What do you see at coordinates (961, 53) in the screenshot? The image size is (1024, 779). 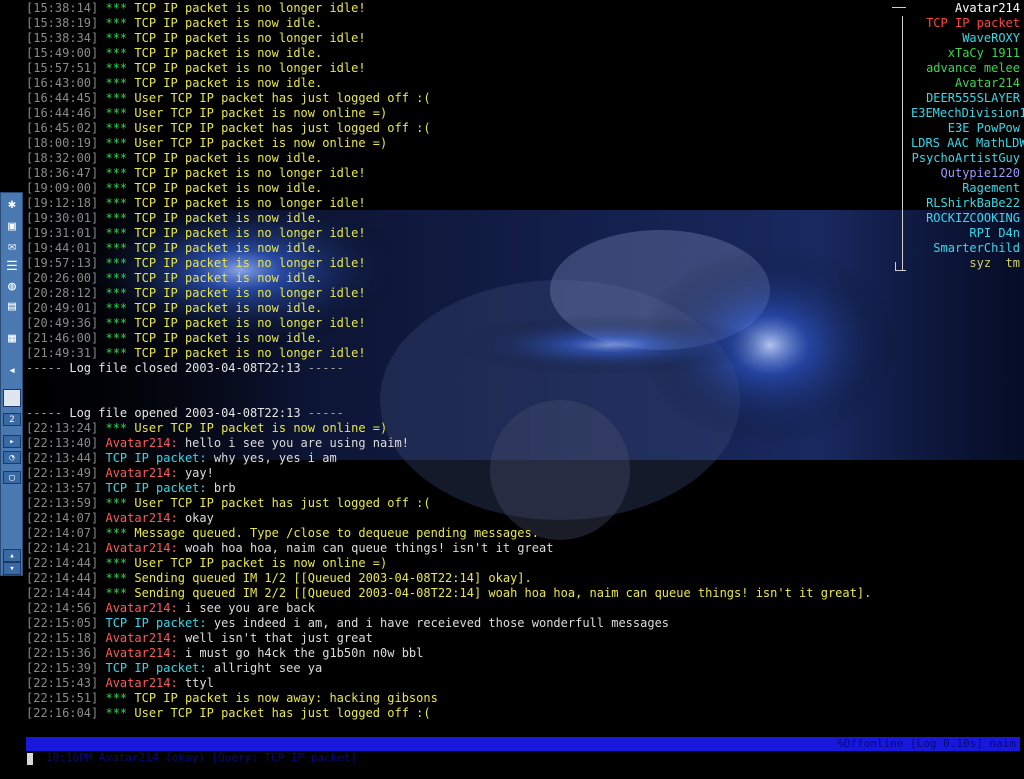 I see `buddy-item: xTaCy 1911` at bounding box center [961, 53].